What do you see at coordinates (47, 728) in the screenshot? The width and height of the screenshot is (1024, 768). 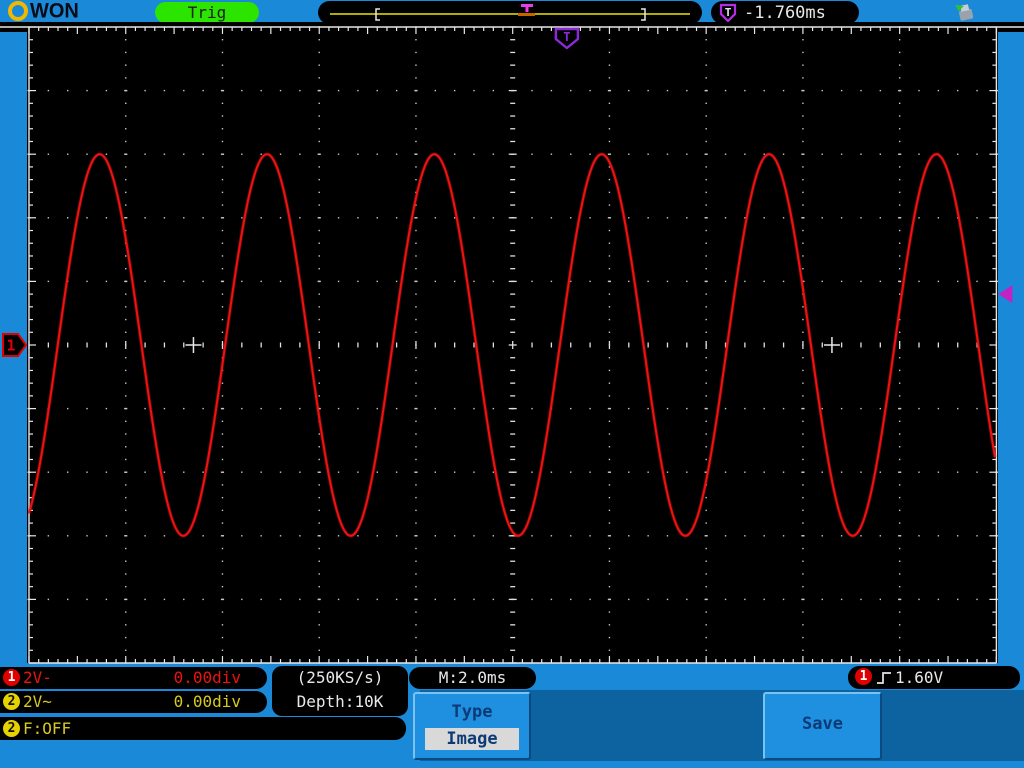 I see `channel2-frequency: F:OFF` at bounding box center [47, 728].